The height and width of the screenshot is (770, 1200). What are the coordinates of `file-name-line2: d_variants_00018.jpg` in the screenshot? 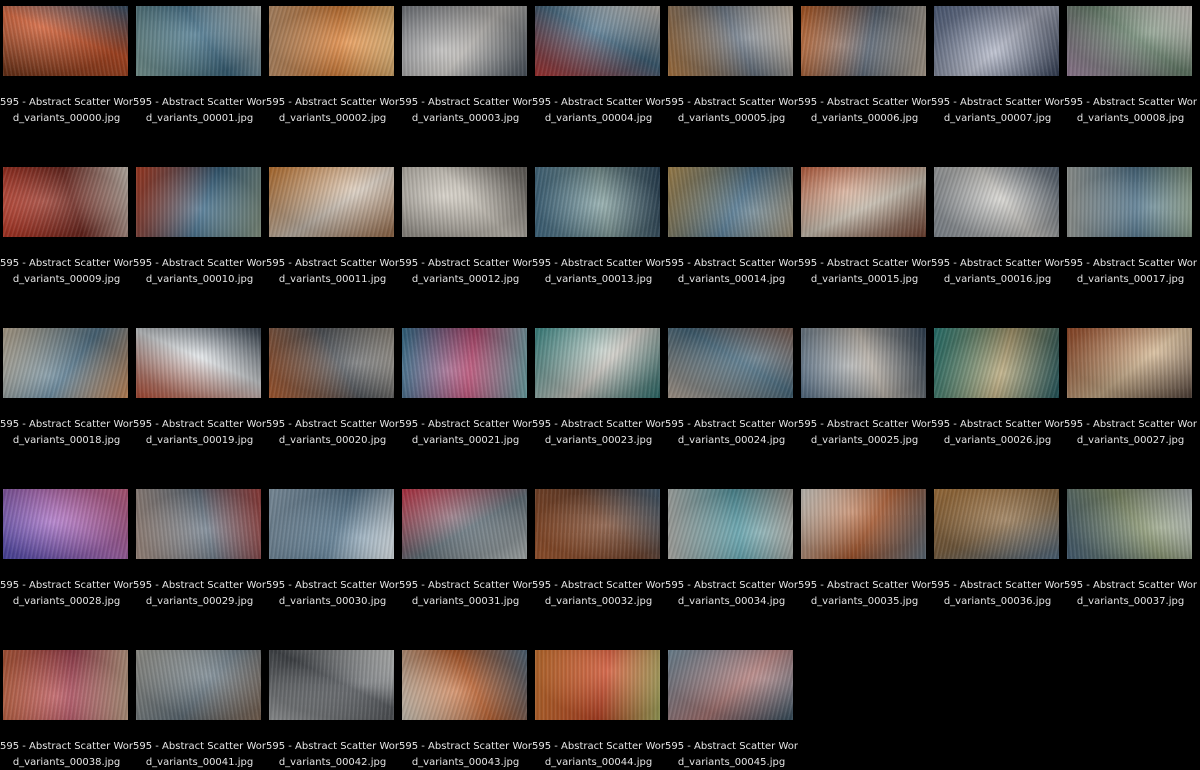 It's located at (66, 440).